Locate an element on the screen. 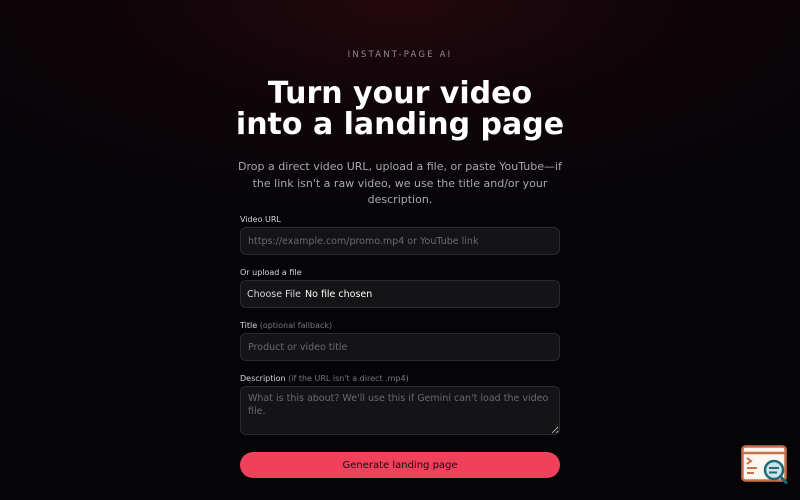  video-url-input is located at coordinates (400, 241).